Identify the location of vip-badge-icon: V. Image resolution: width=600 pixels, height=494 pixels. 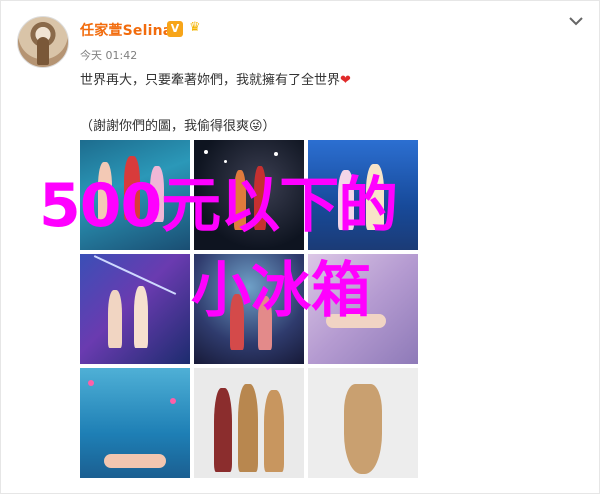
(175, 29).